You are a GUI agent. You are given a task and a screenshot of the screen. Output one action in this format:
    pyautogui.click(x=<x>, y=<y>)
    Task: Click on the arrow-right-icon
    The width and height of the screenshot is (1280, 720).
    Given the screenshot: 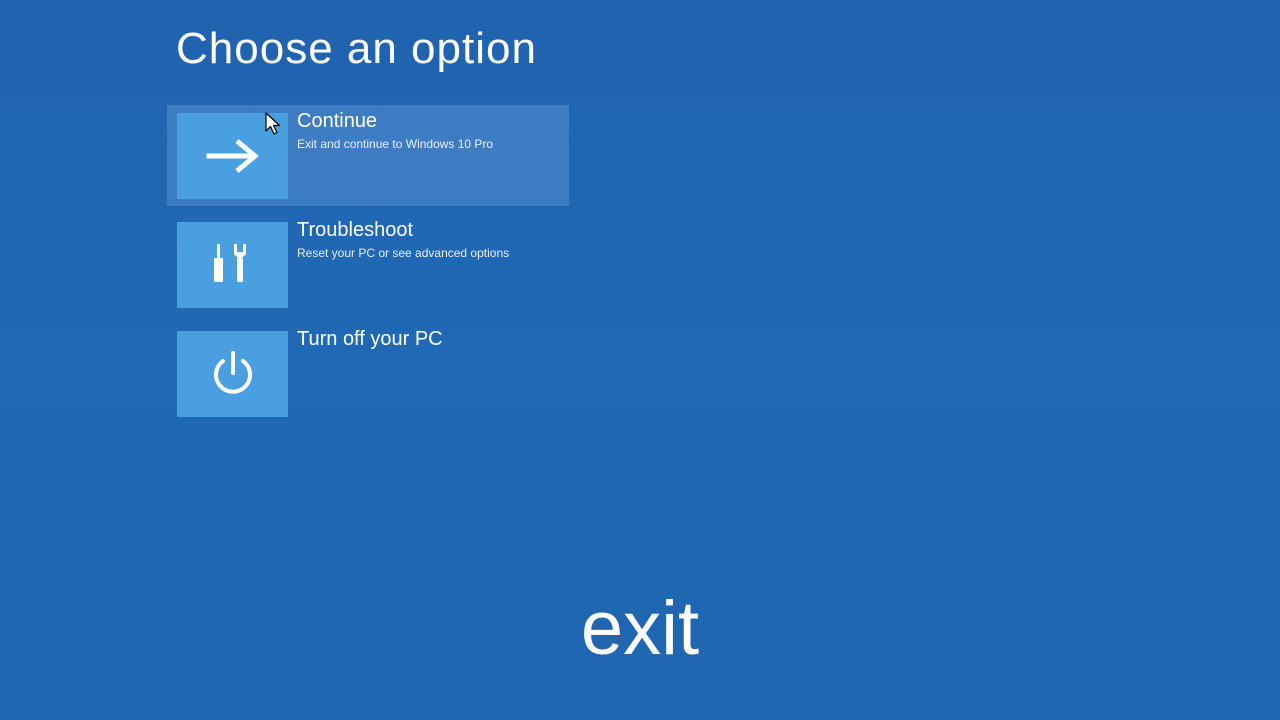 What is the action you would take?
    pyautogui.click(x=232, y=156)
    